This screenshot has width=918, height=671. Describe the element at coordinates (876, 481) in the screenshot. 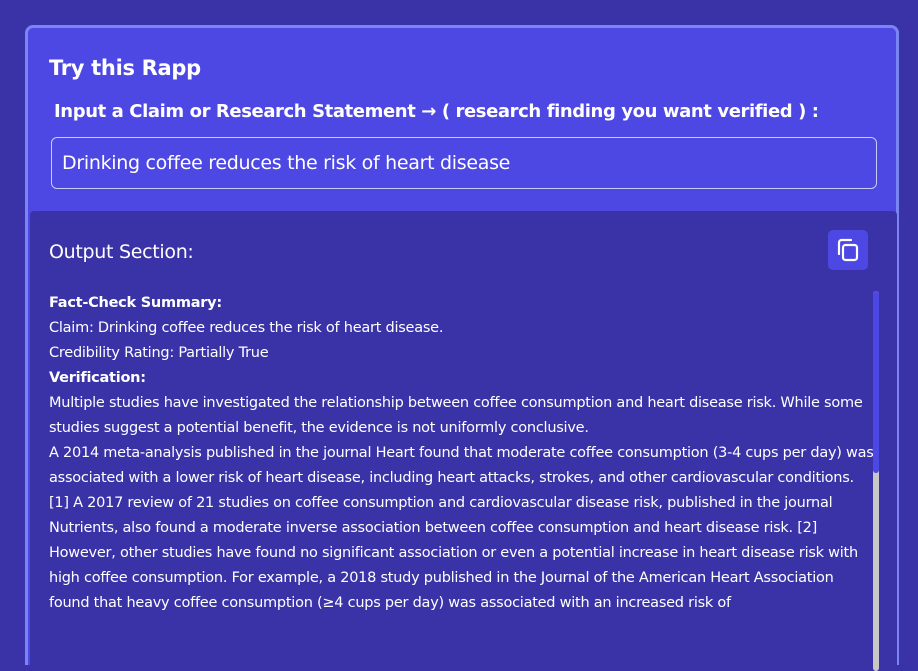

I see `output-scrollbar` at that location.